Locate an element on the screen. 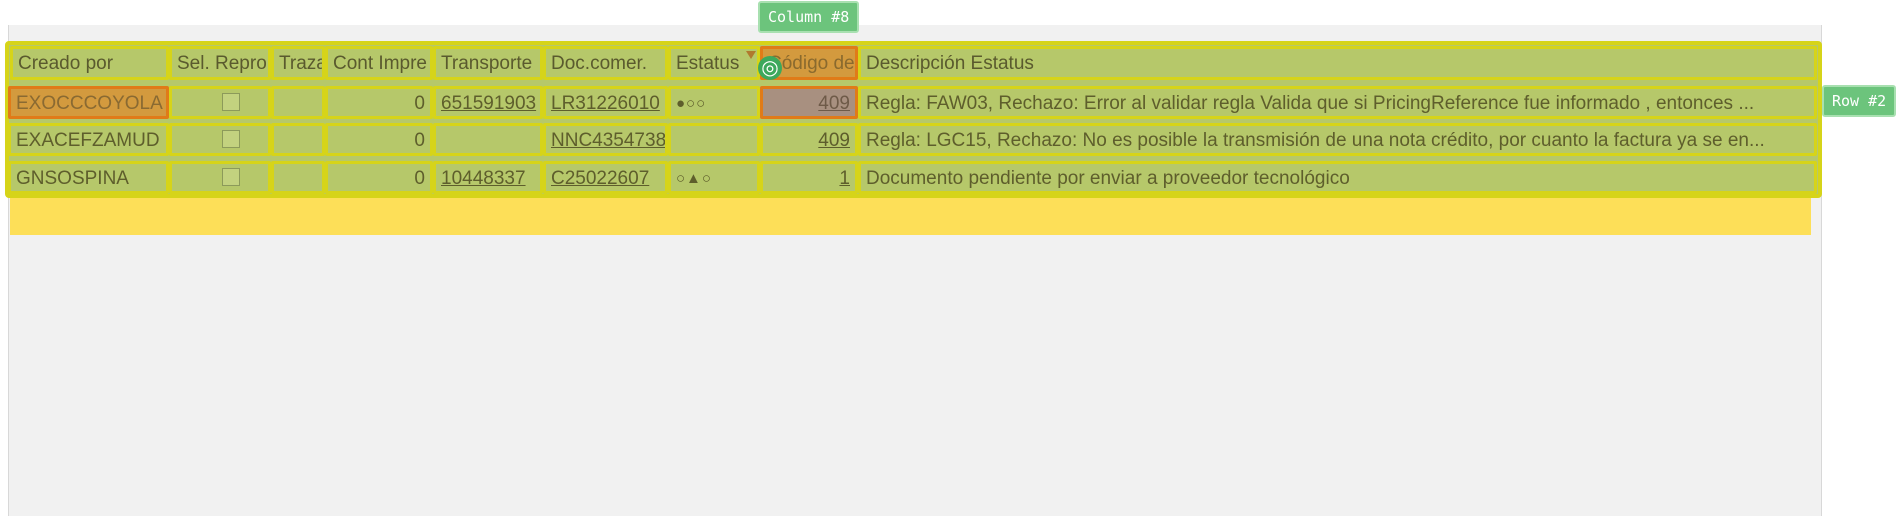  table-cell-transporte-link is located at coordinates (488, 139).